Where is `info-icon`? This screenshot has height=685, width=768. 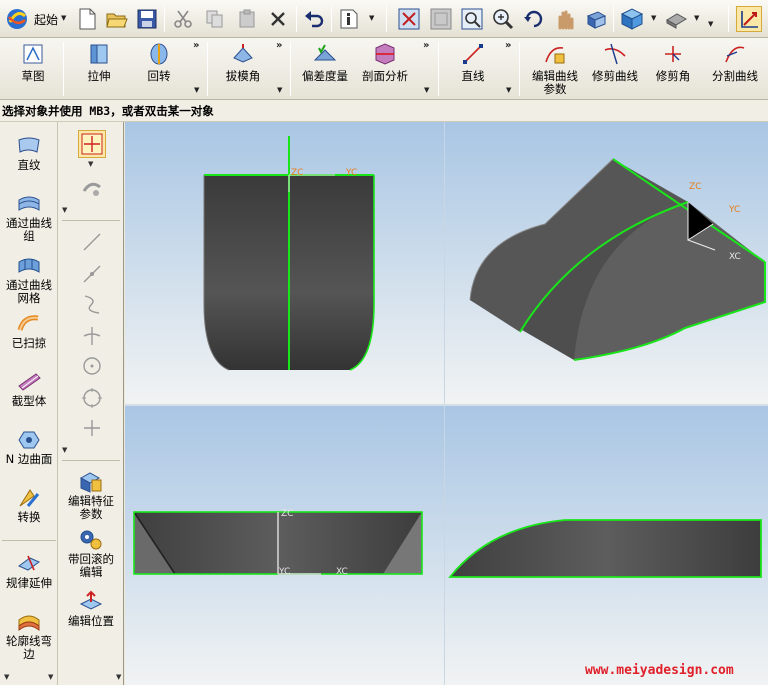 info-icon is located at coordinates (349, 19).